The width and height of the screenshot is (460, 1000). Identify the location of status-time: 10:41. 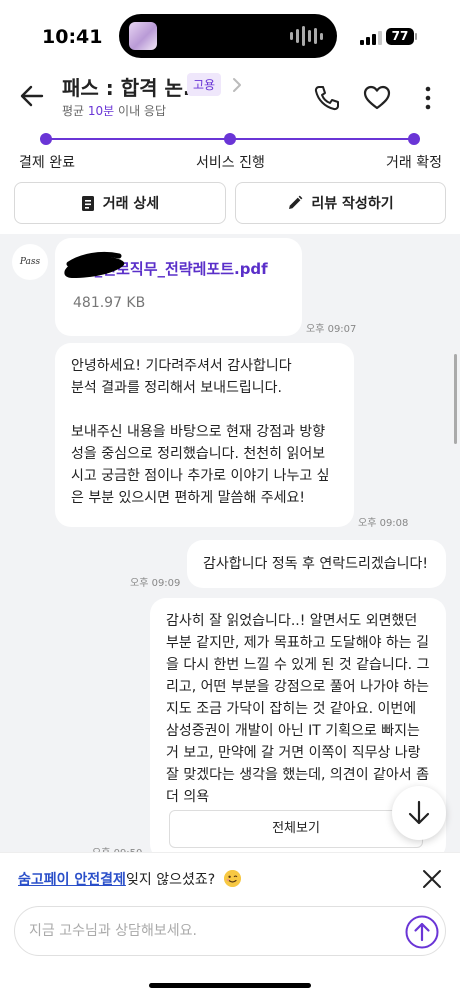
(72, 37).